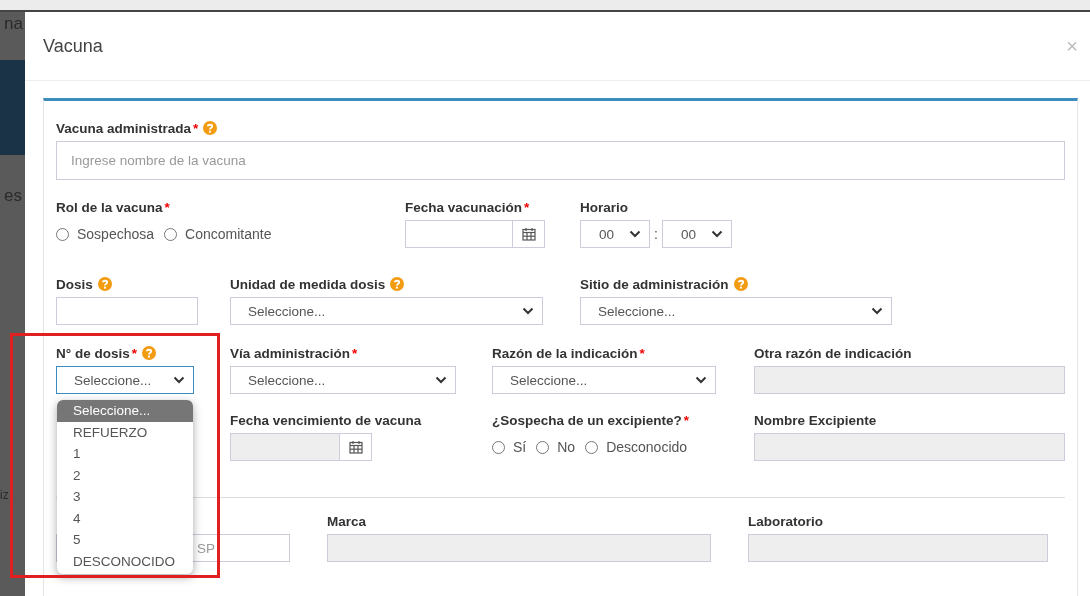  Describe the element at coordinates (636, 447) in the screenshot. I see `radio-option: Desconocido` at that location.